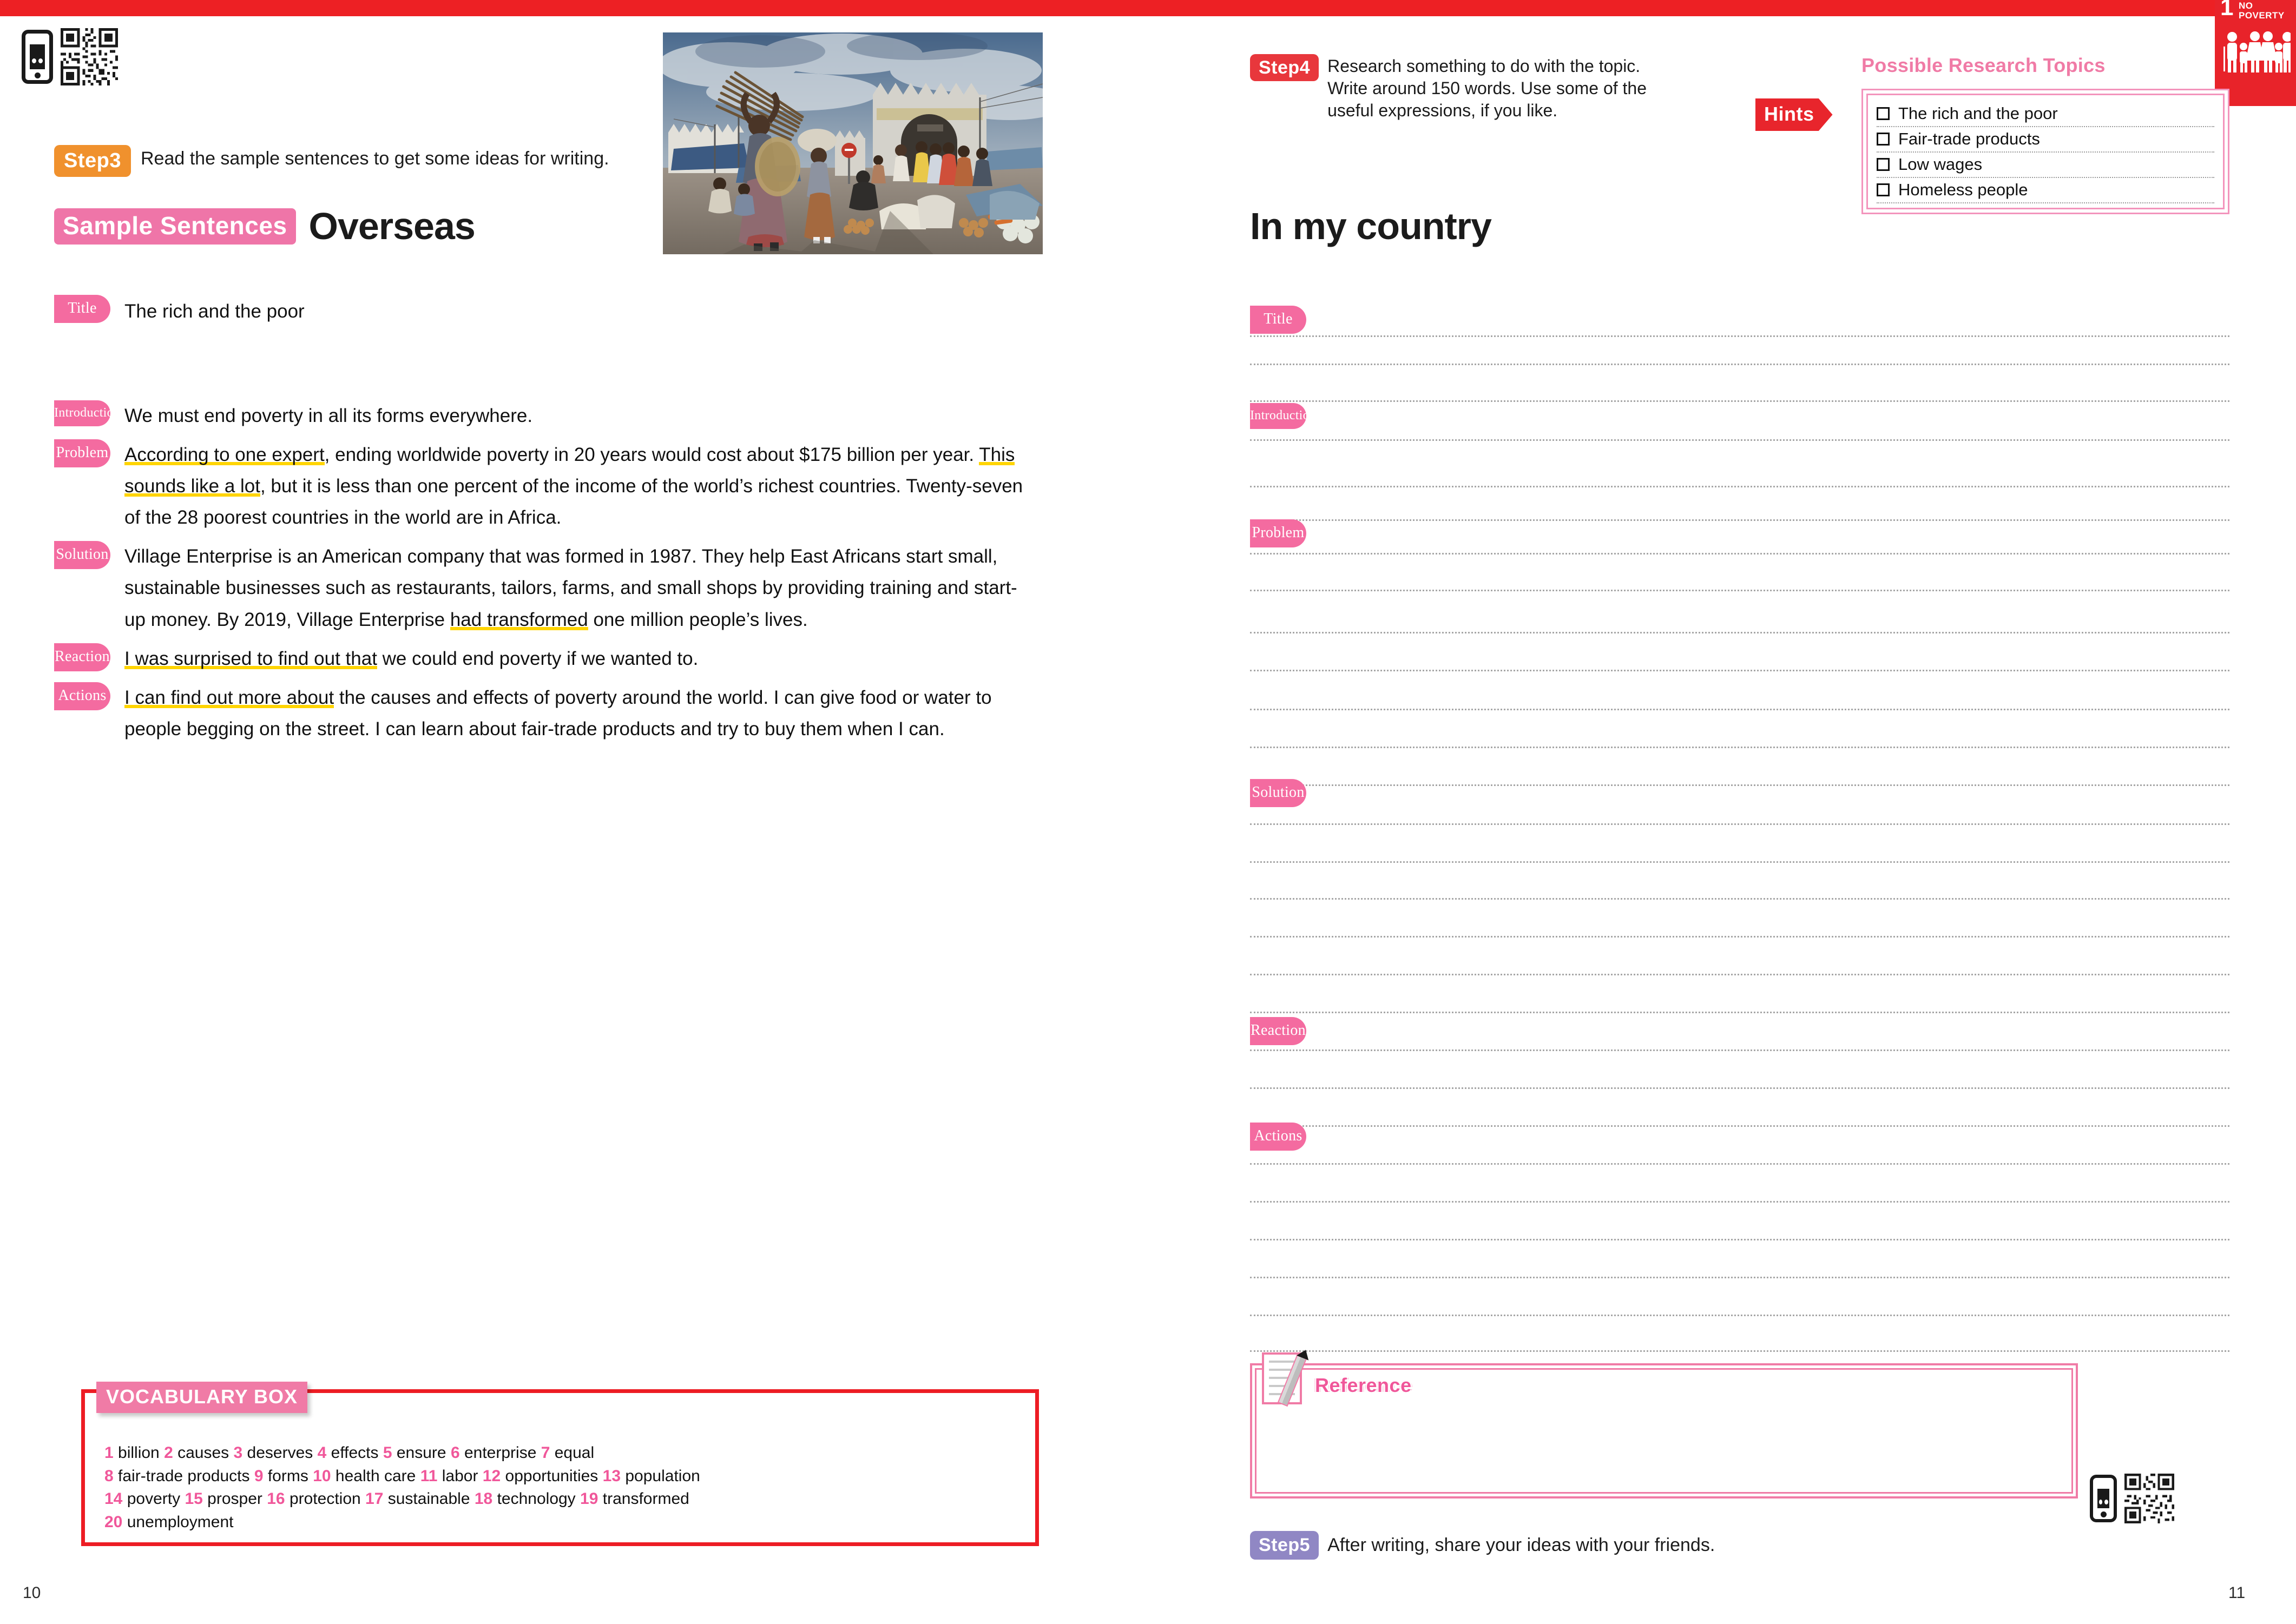  What do you see at coordinates (502, 1453) in the screenshot?
I see `vocabulary-word: enterprise` at bounding box center [502, 1453].